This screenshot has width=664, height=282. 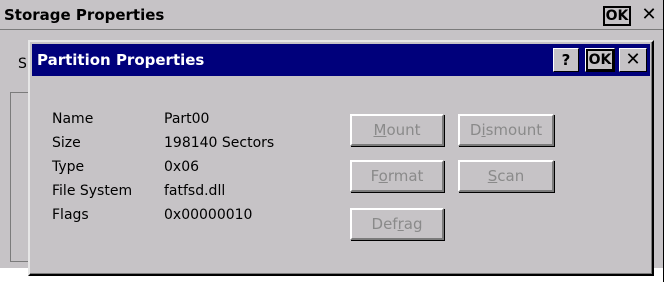 What do you see at coordinates (413, 224) in the screenshot?
I see `defrag-label-post: ag` at bounding box center [413, 224].